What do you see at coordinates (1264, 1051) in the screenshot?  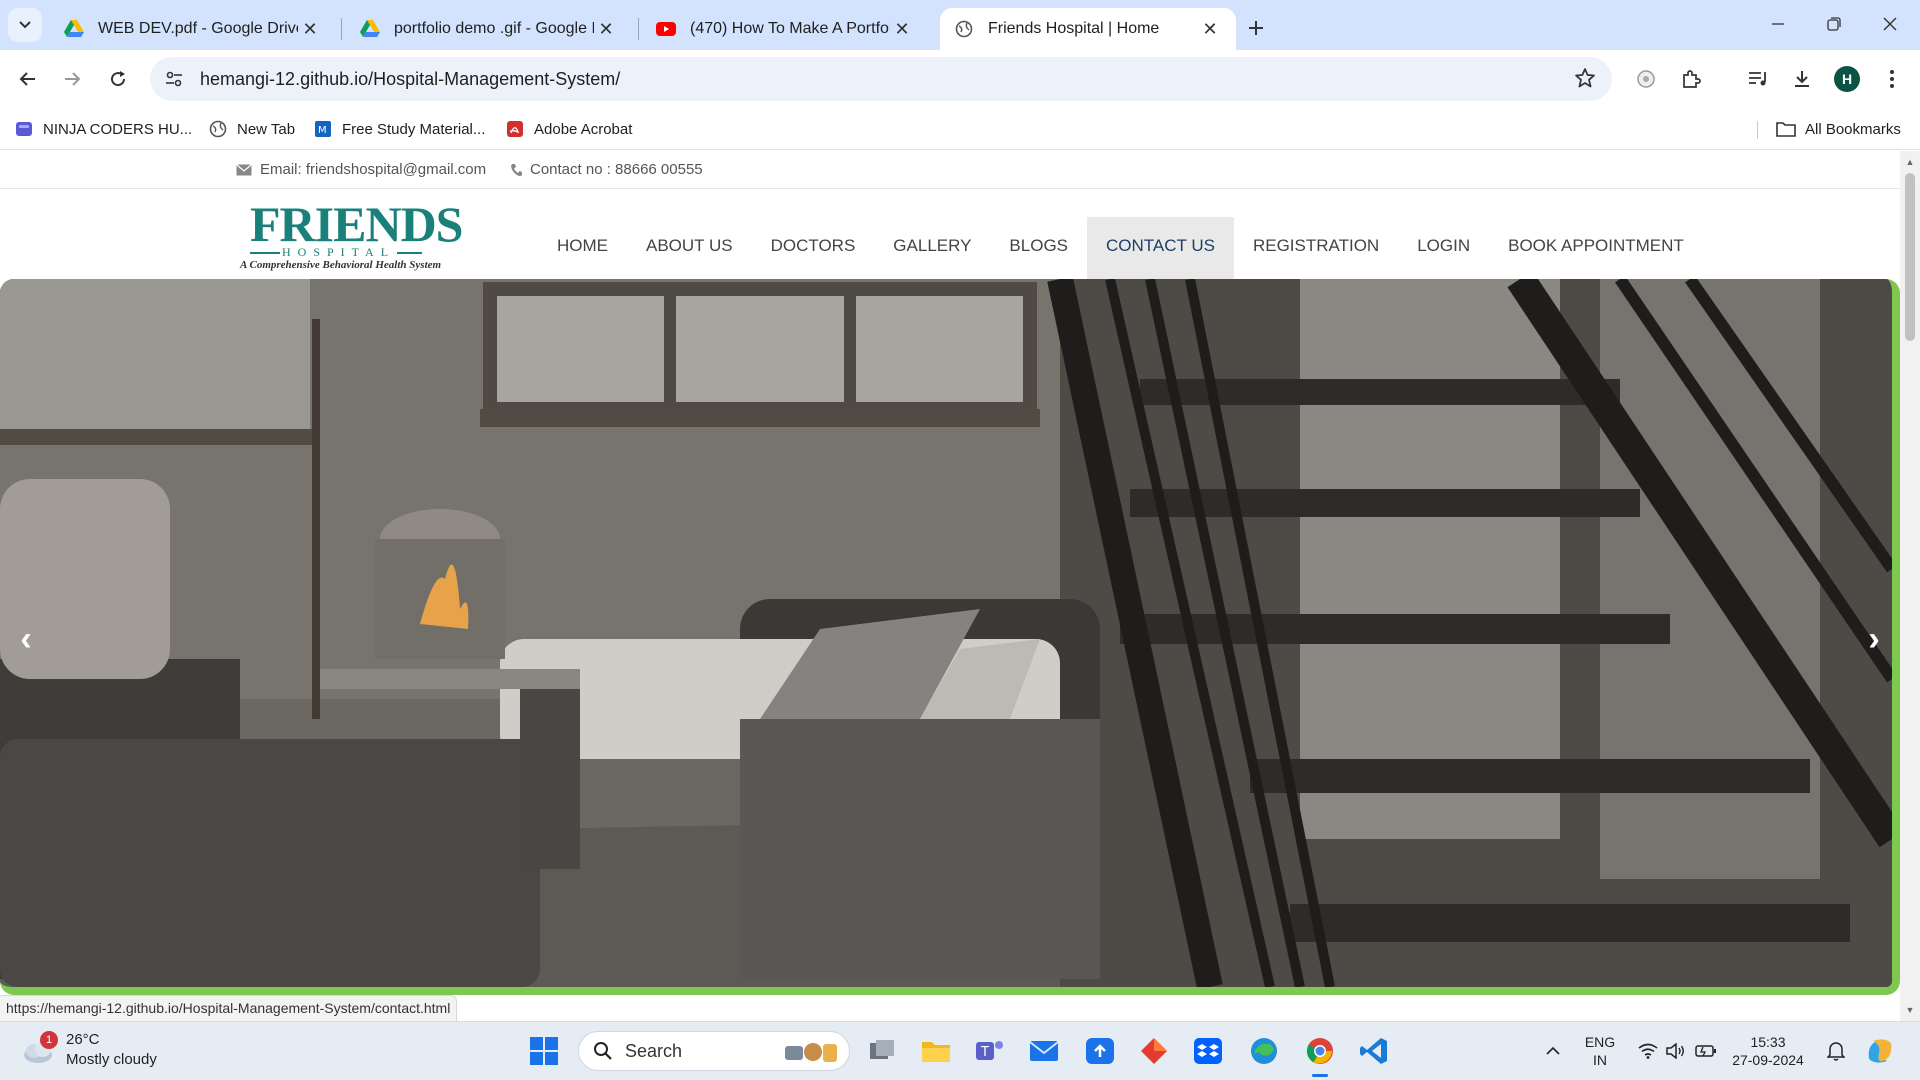 I see `edge-button` at bounding box center [1264, 1051].